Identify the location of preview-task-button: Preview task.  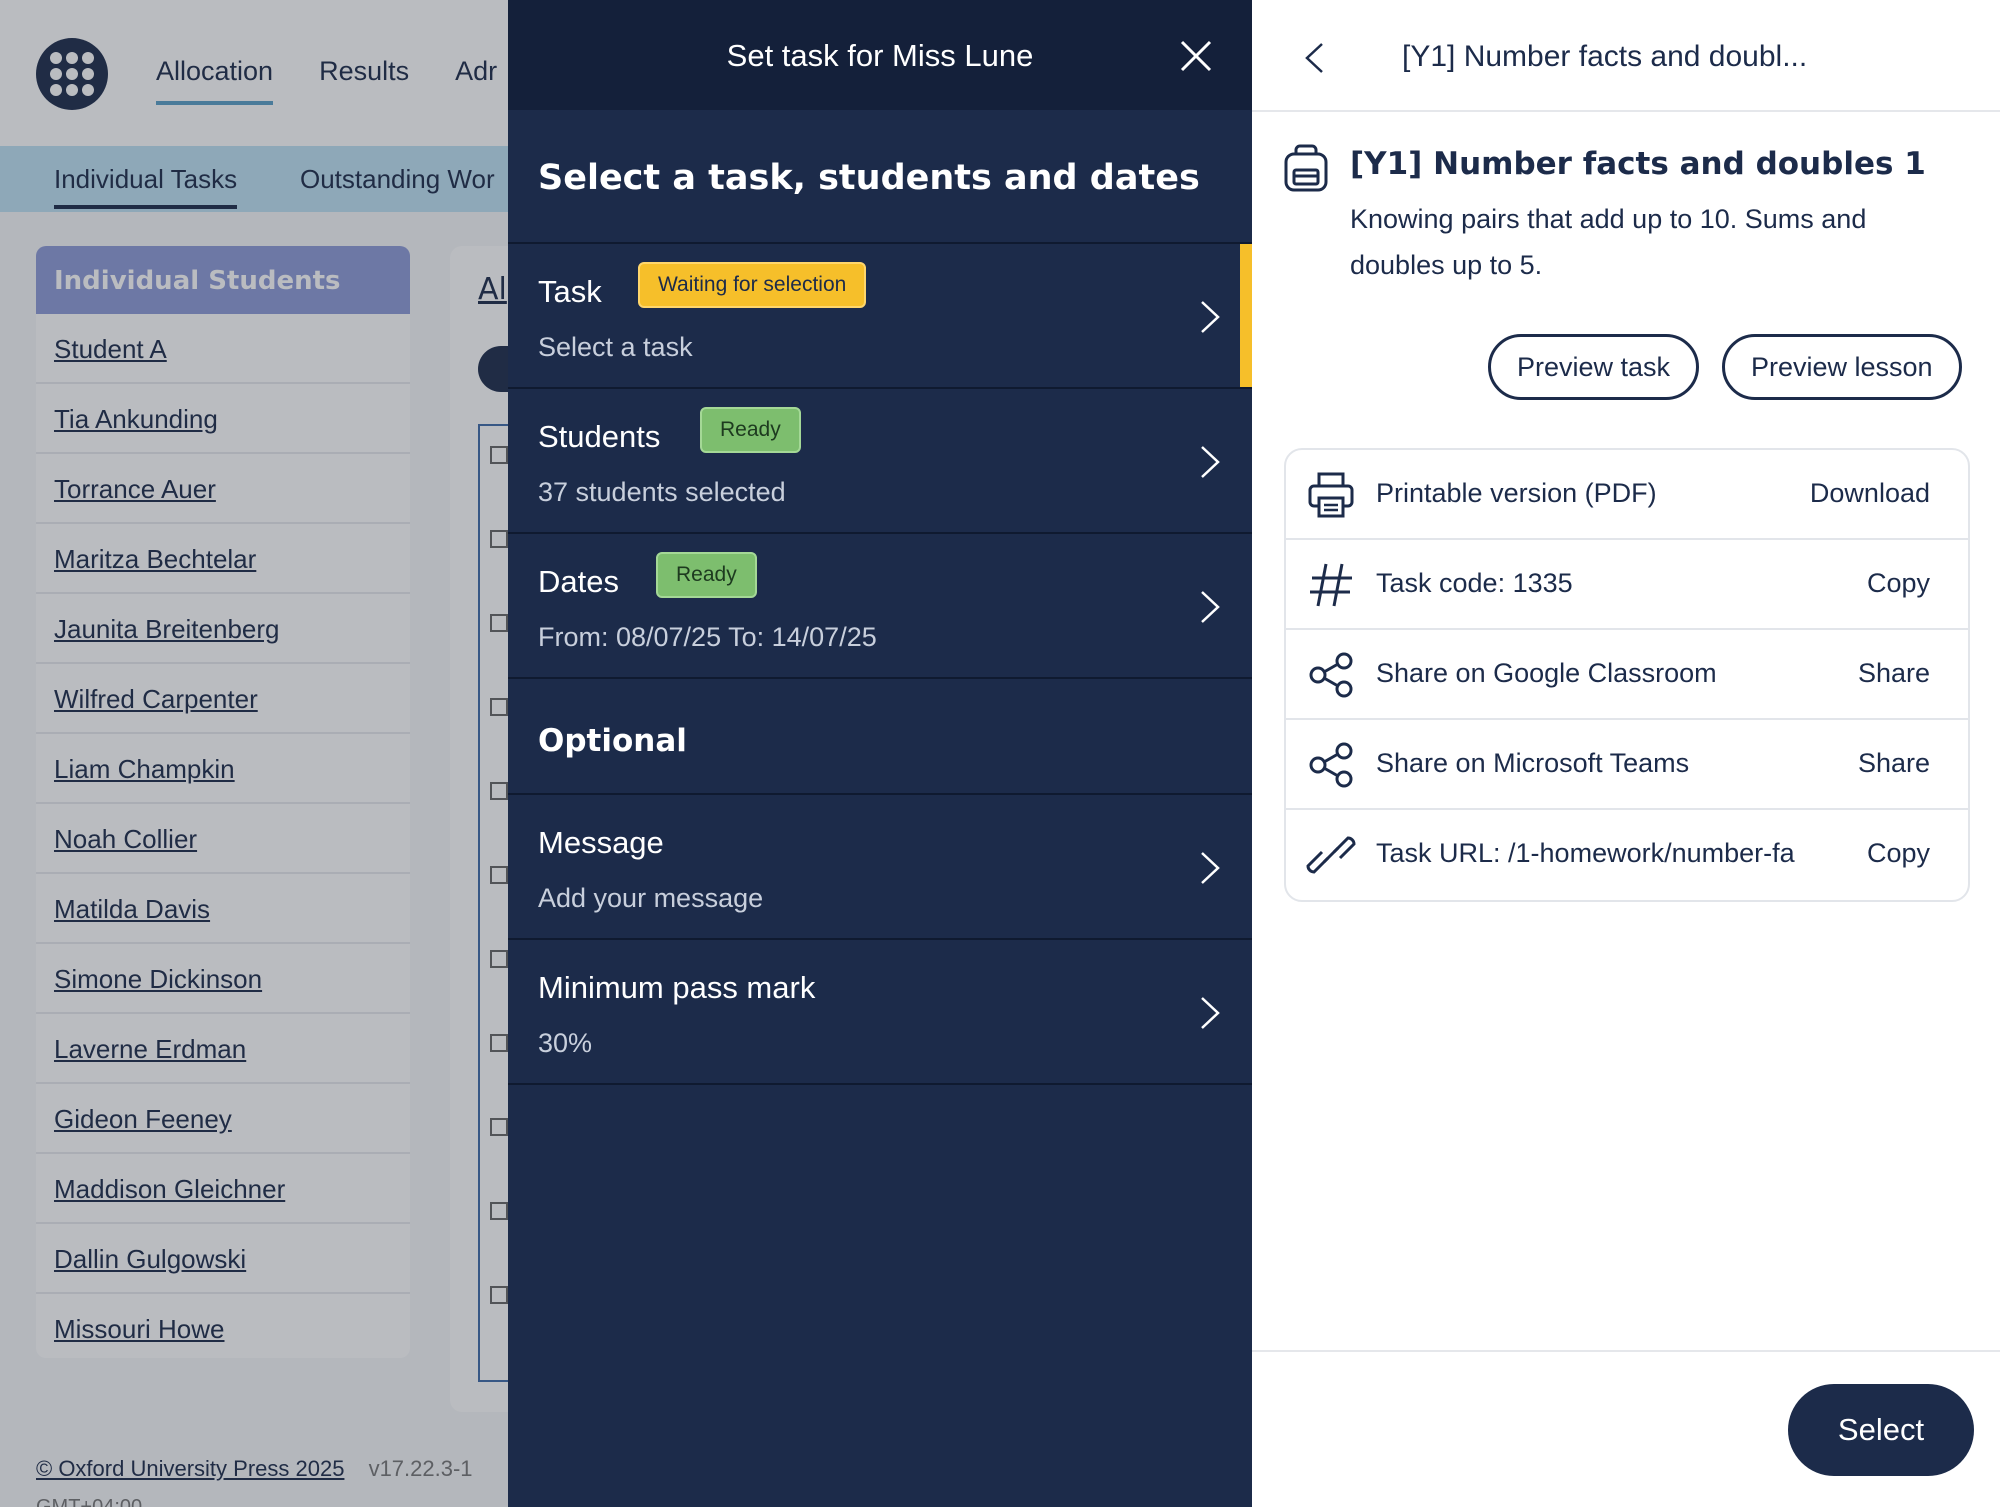
(1594, 367).